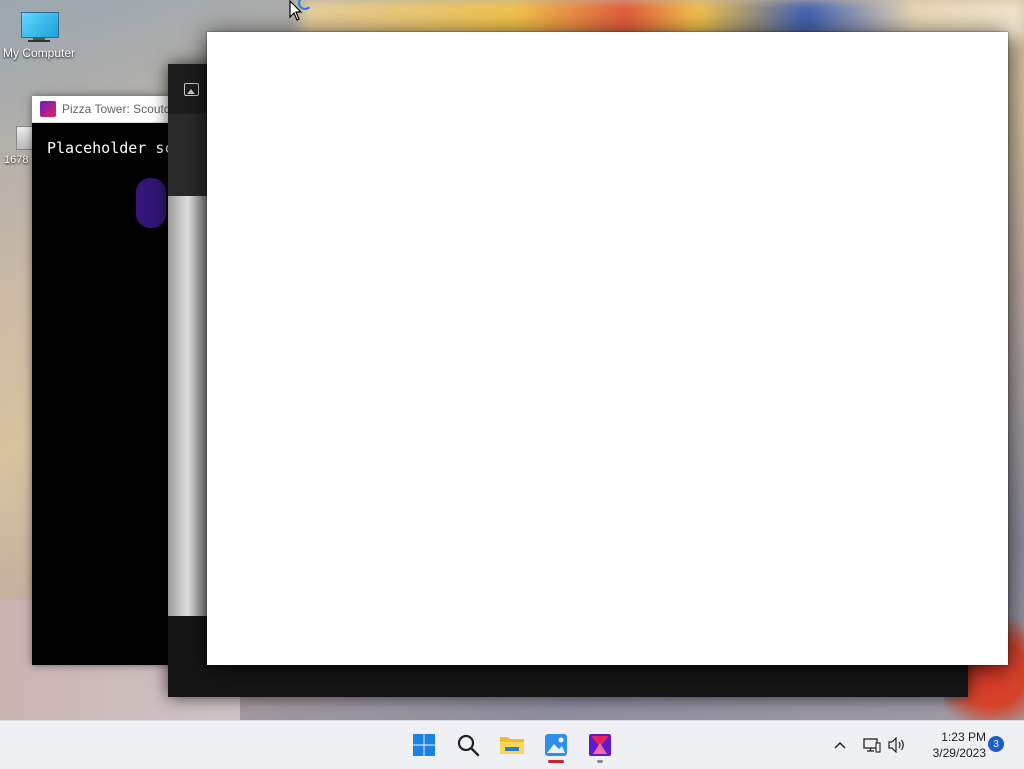 This screenshot has width=1024, height=769. What do you see at coordinates (39, 53) in the screenshot?
I see `desktop-icon-label: My Computer` at bounding box center [39, 53].